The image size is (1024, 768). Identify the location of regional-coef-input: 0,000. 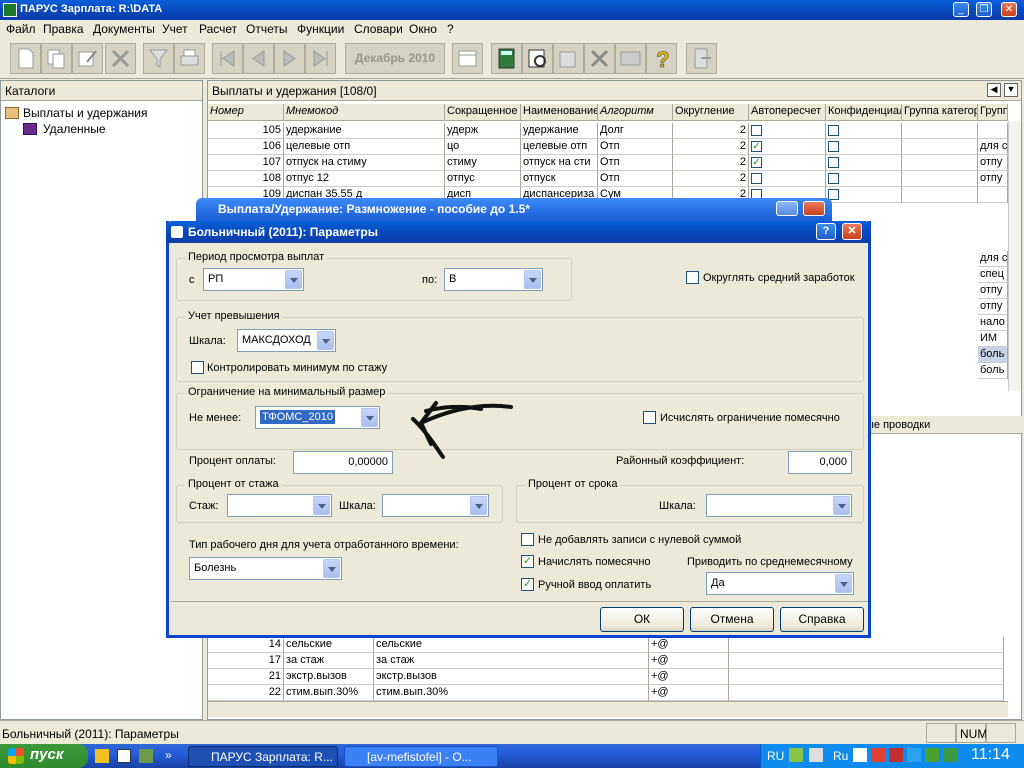
(820, 462).